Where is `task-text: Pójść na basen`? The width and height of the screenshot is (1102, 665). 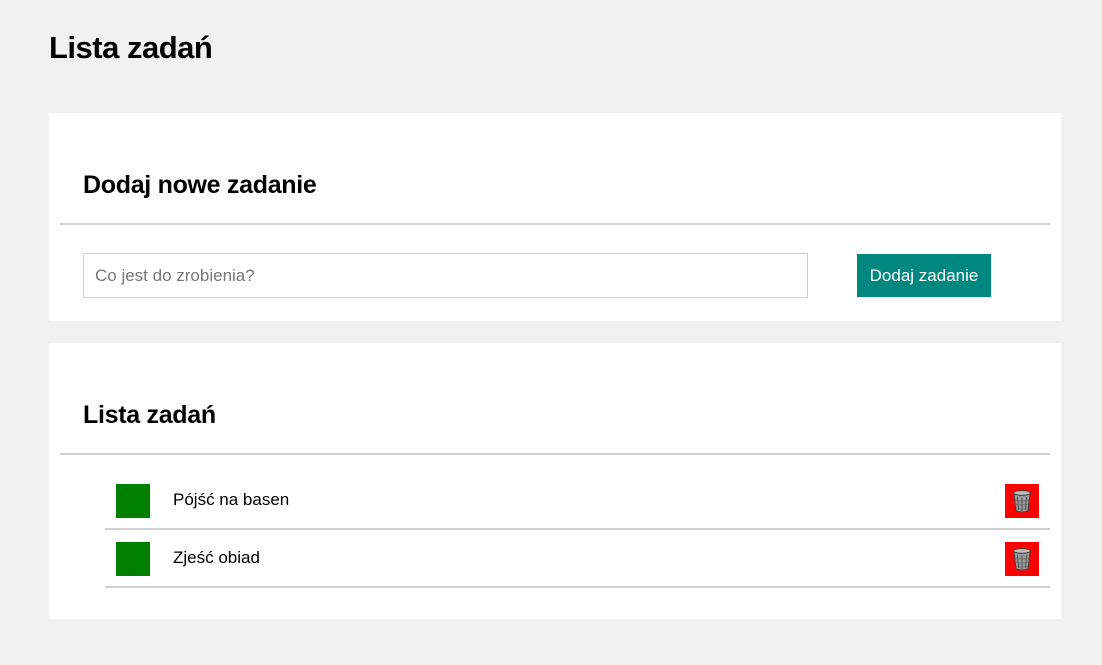
task-text: Pójść na basen is located at coordinates (231, 499).